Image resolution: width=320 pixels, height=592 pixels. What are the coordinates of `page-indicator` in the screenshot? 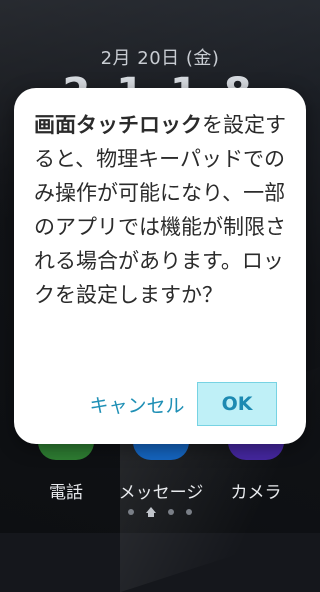 It's located at (160, 512).